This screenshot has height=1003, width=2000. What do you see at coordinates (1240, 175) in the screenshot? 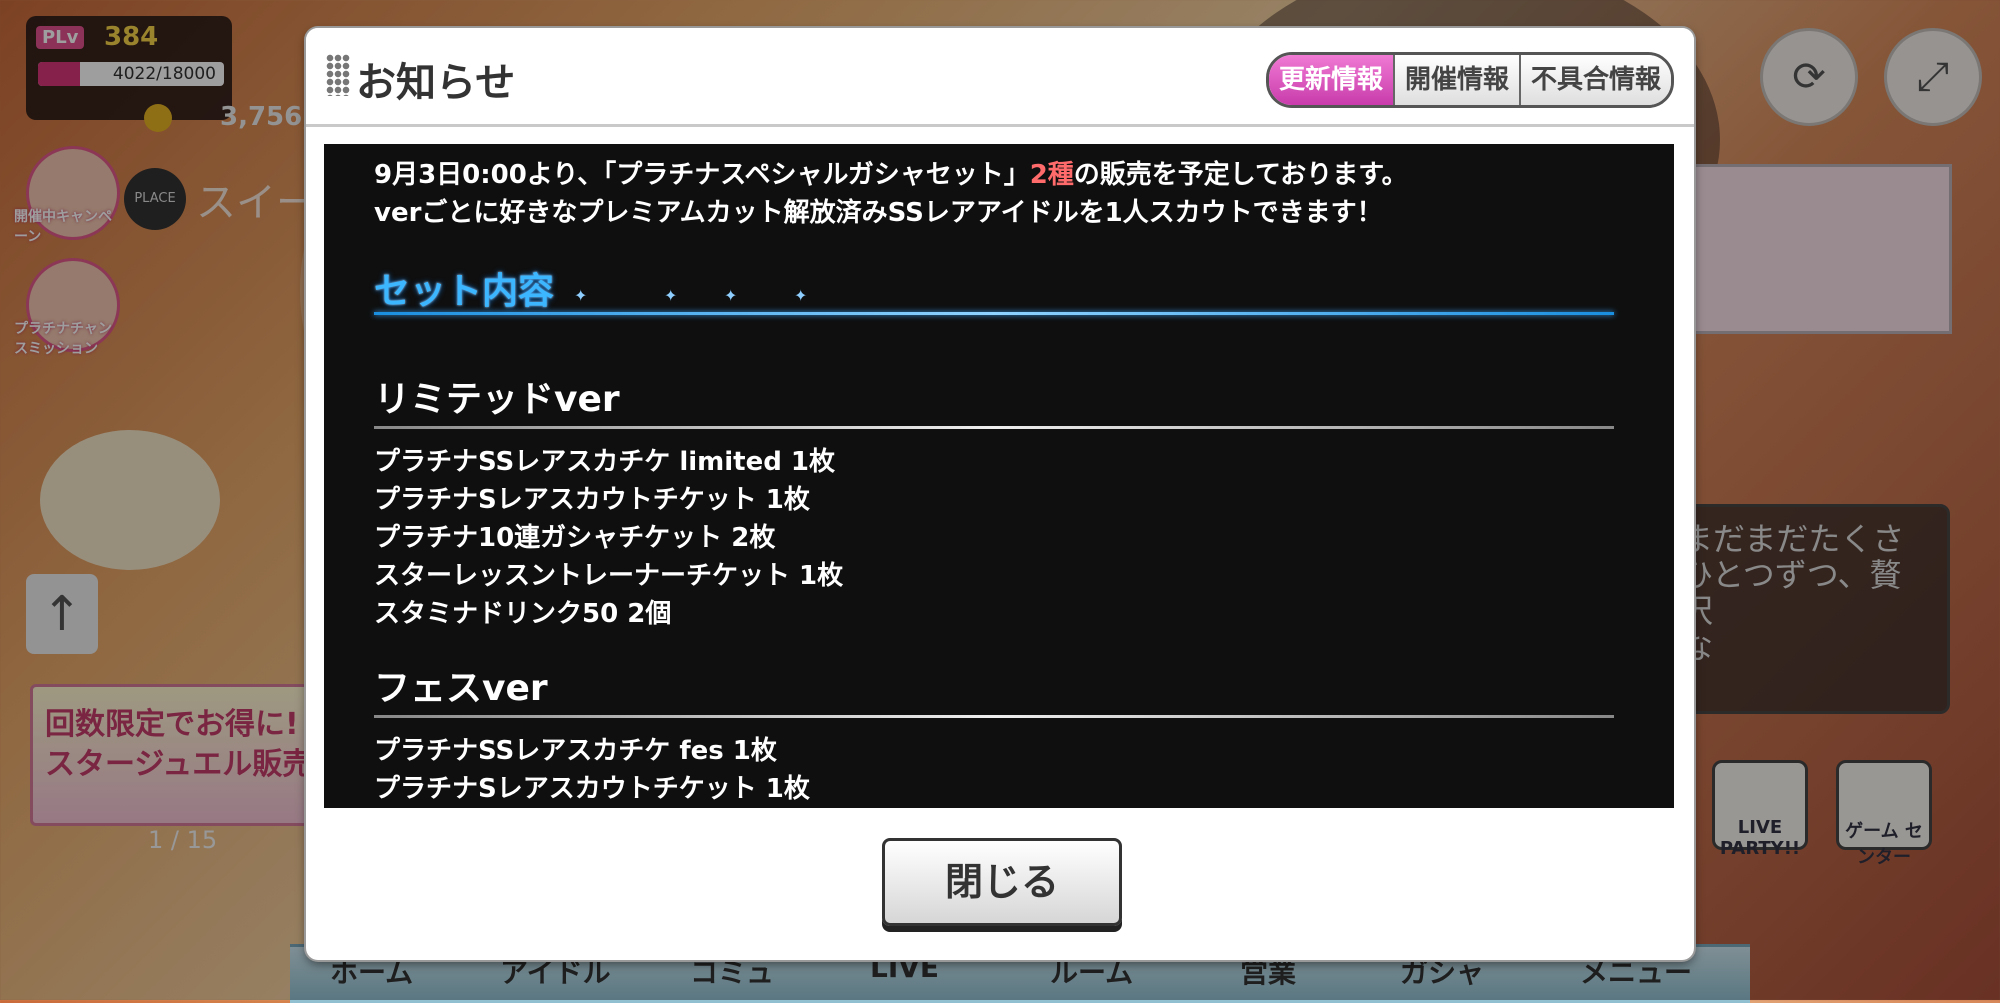
I see `intro-text-b: の販売を予定しております。` at bounding box center [1240, 175].